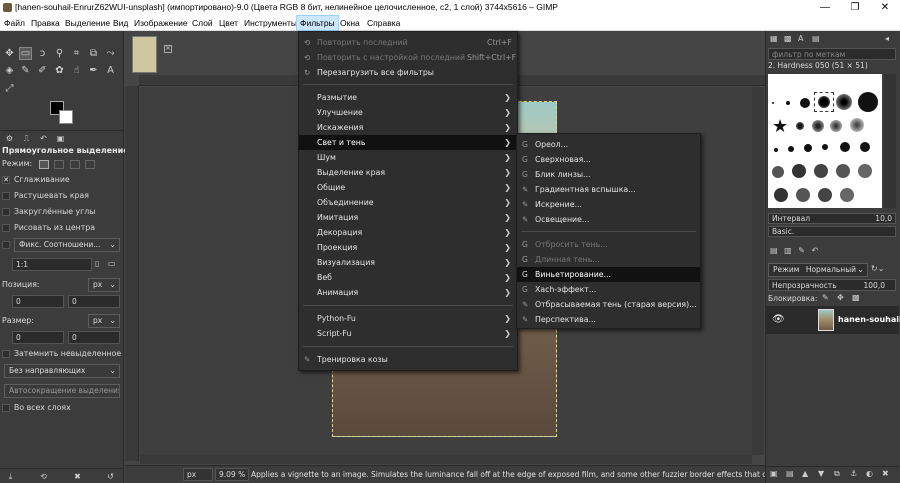 Image resolution: width=900 pixels, height=483 pixels. Describe the element at coordinates (43, 138) in the screenshot. I see `undo-history-tab-icon: ↶` at that location.